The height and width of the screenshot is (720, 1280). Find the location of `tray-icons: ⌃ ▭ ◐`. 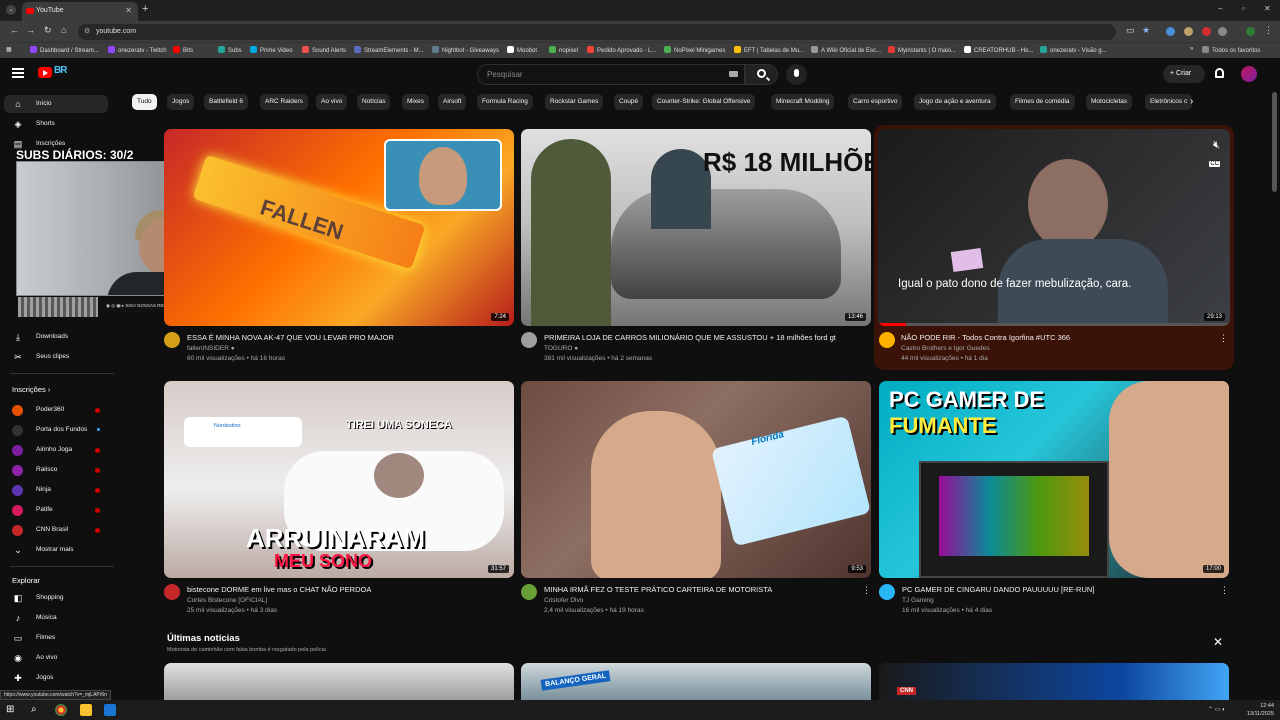

tray-icons: ⌃ ▭ ◐ is located at coordinates (1217, 709).